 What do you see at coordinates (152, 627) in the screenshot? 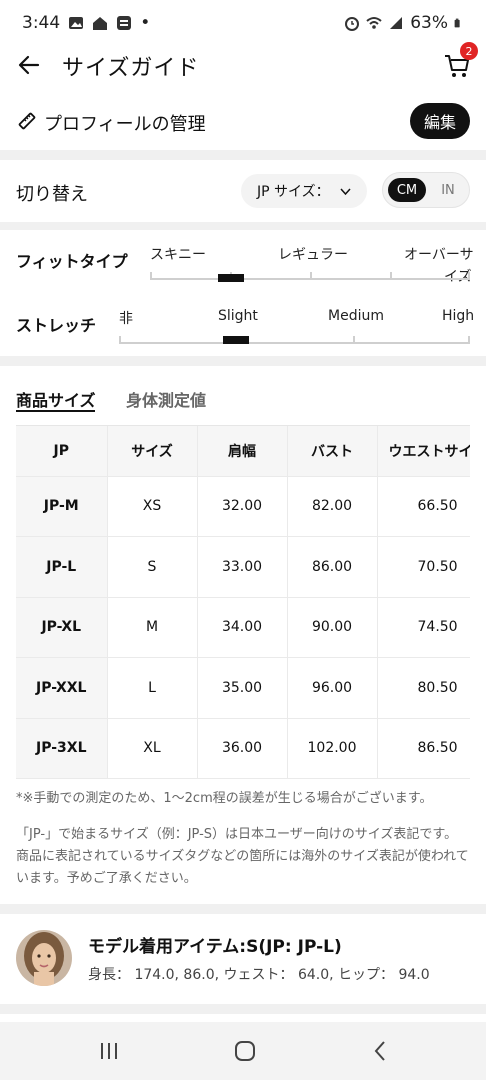
I see `table-cell: M` at bounding box center [152, 627].